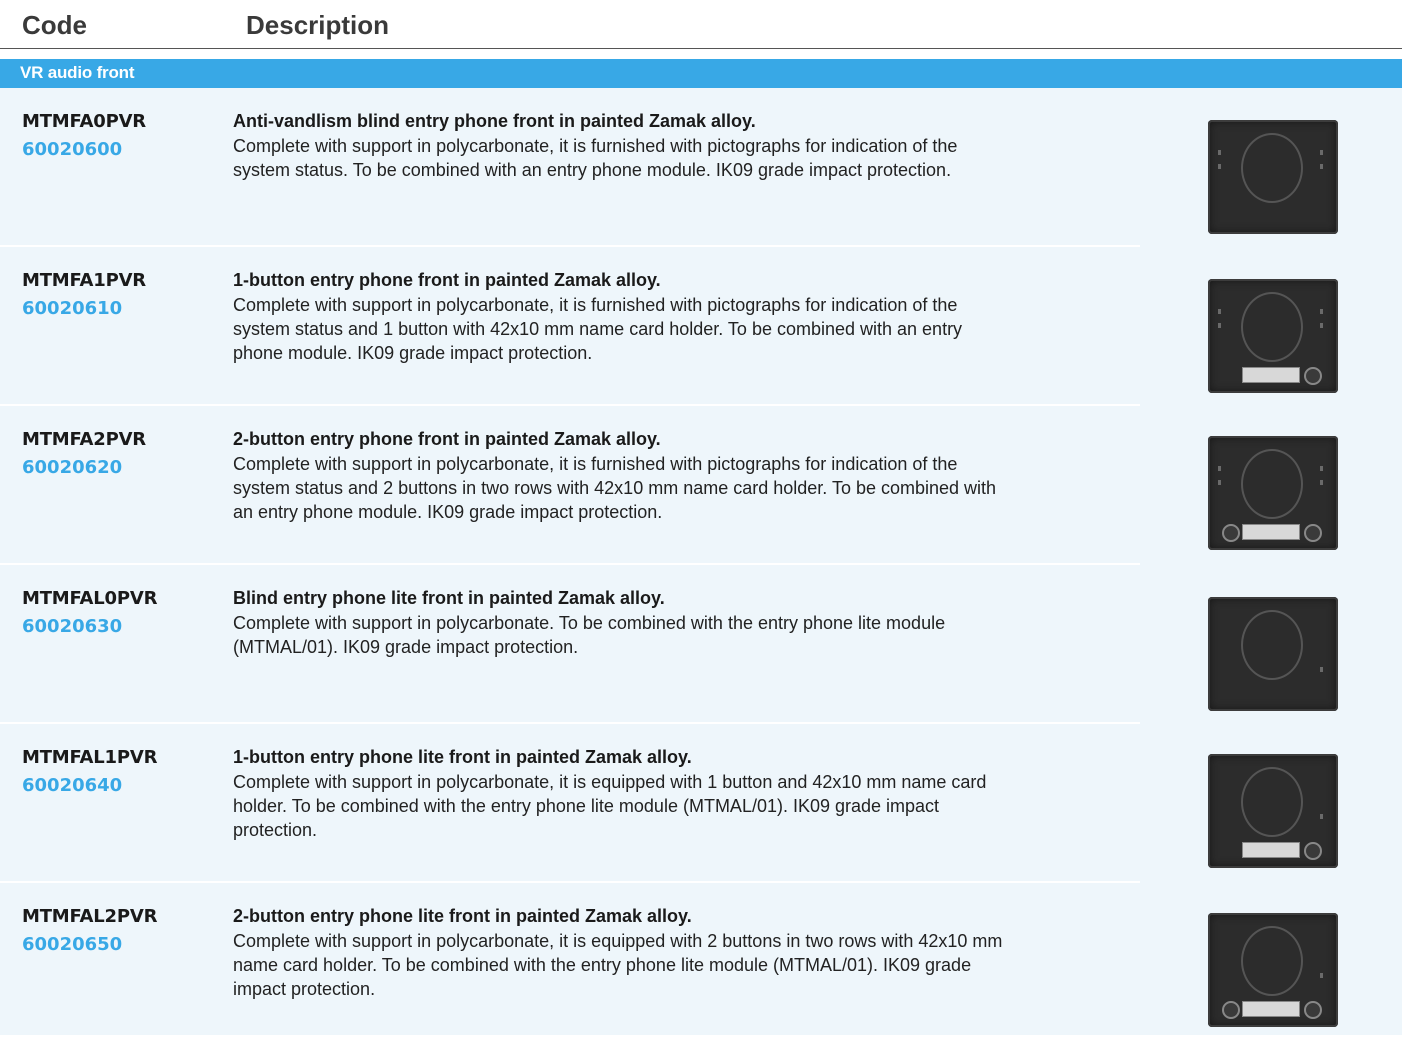  I want to click on section-header: VR audio front, so click(701, 73).